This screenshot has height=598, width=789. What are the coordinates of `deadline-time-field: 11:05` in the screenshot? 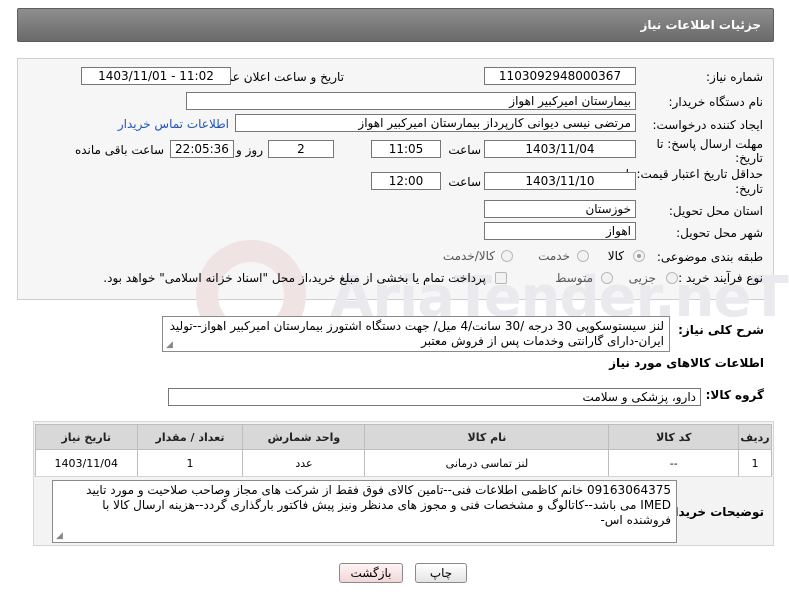 It's located at (406, 149).